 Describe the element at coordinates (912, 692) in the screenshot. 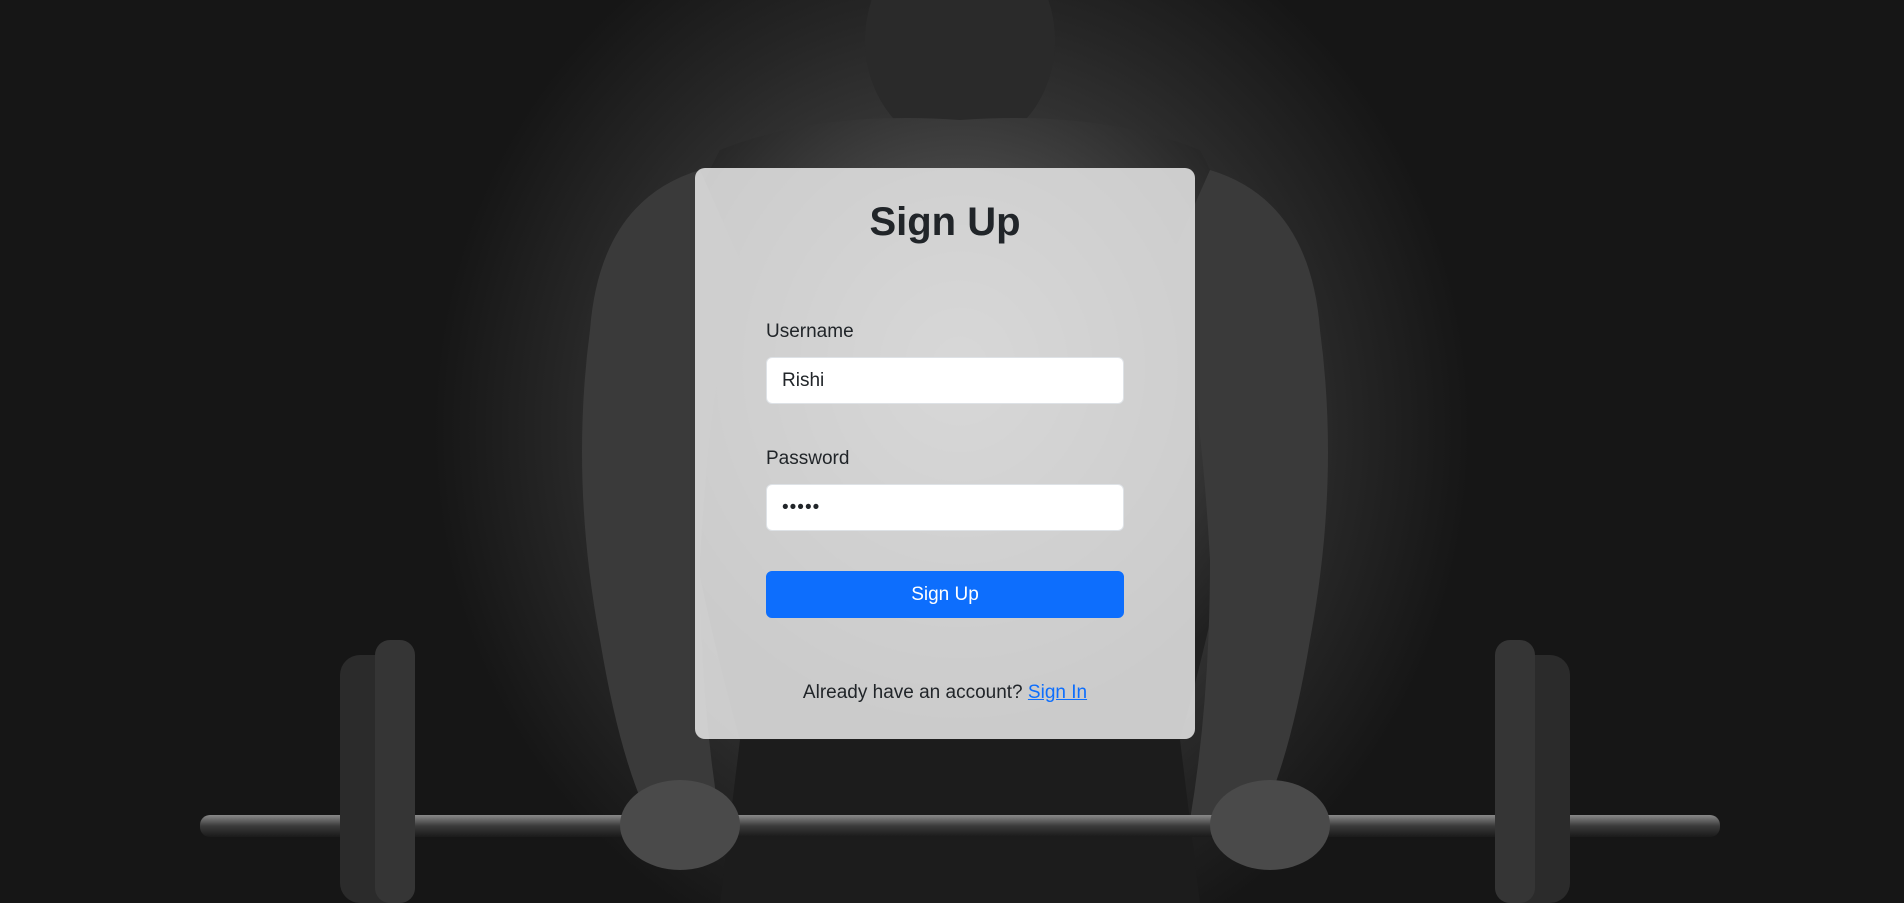

I see `signin-prompt-text: Already have an account?` at that location.